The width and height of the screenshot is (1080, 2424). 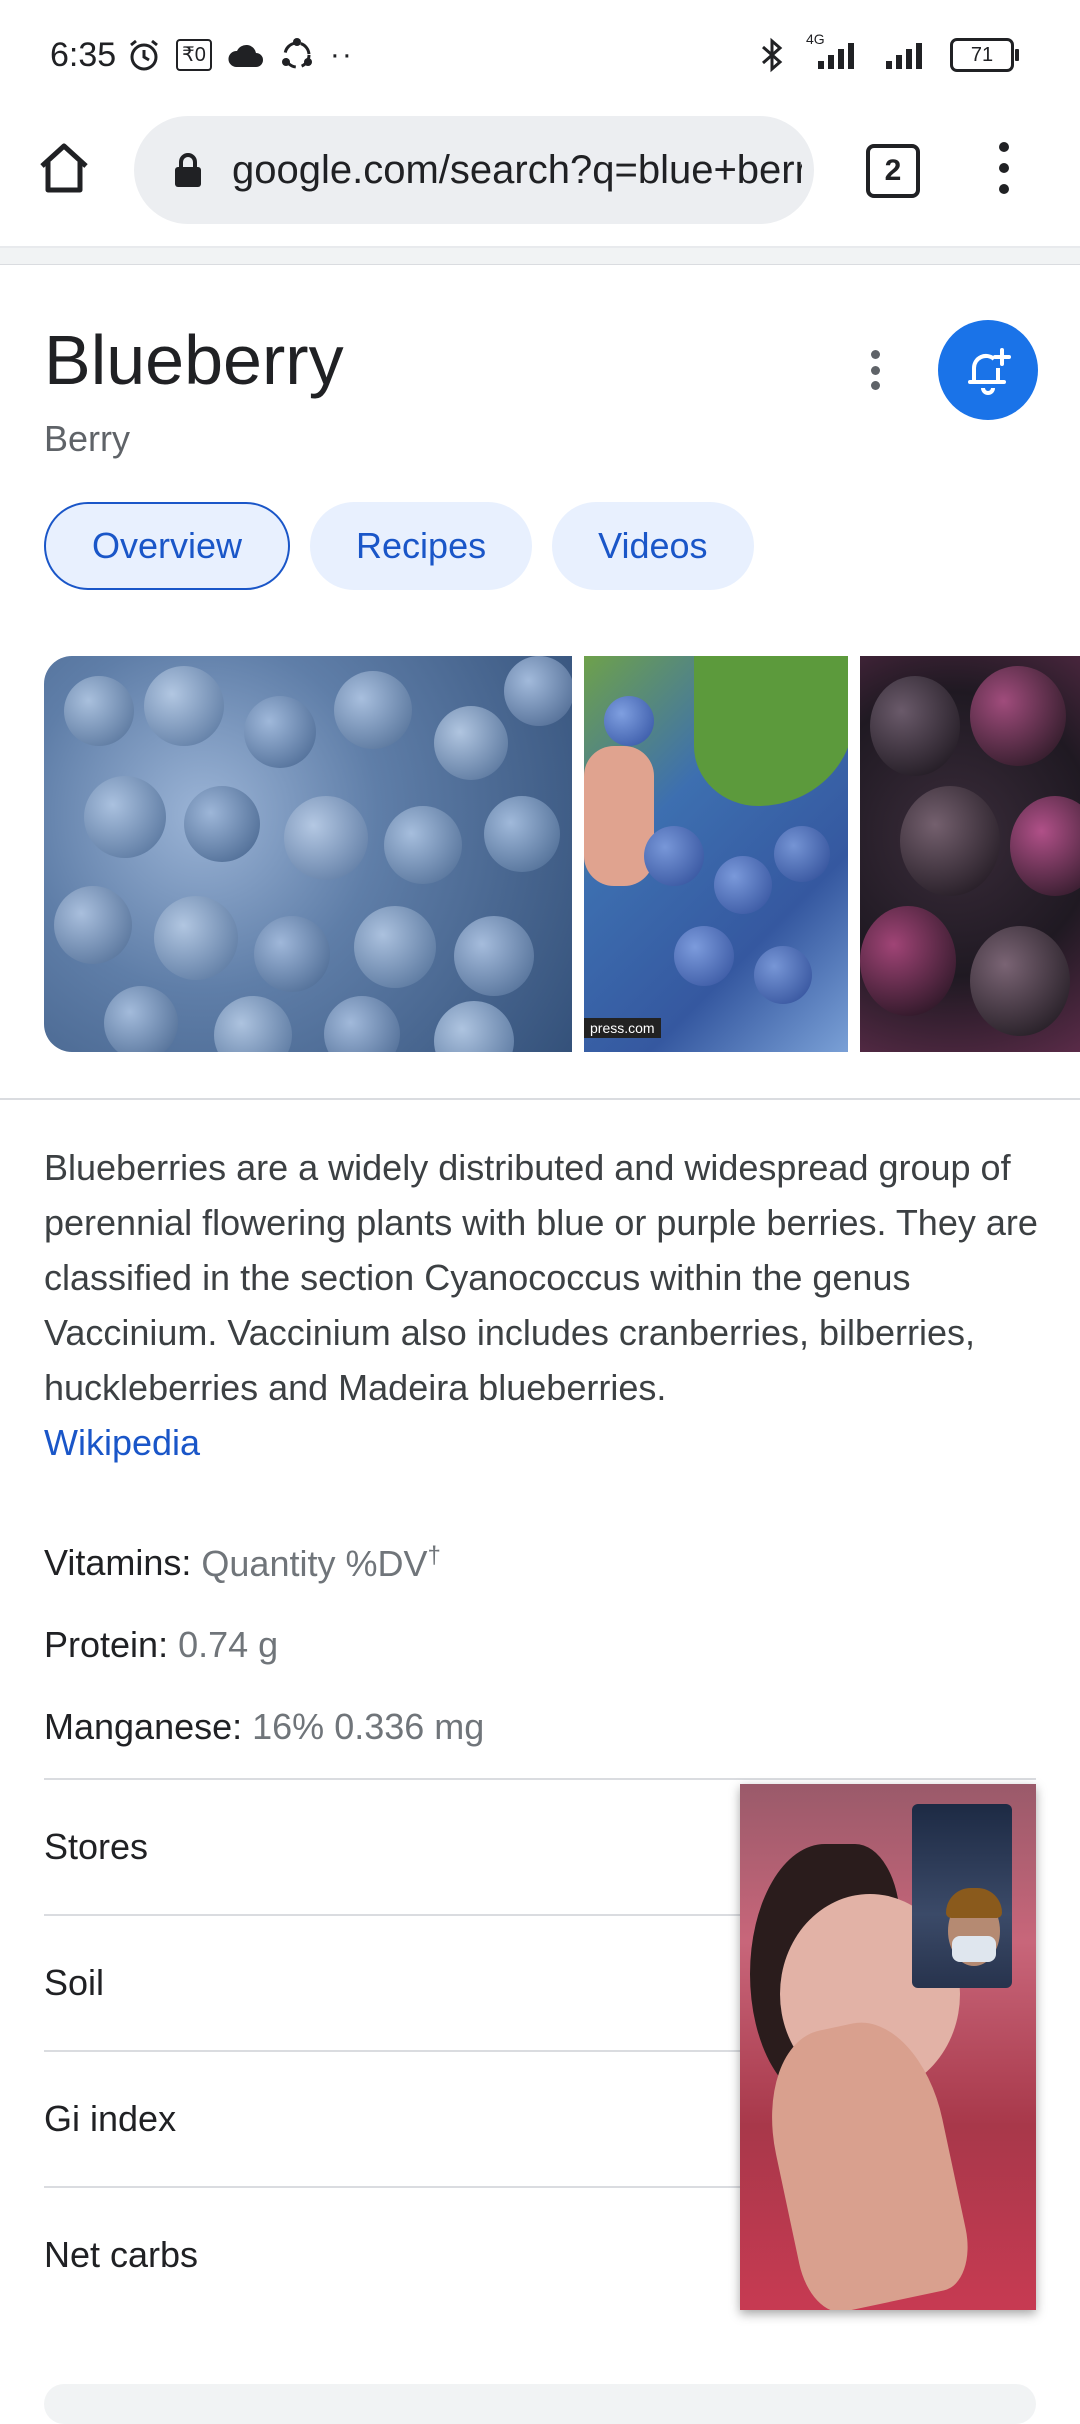 I want to click on url-text: google.com/search?q=blue+berry, so click(x=517, y=170).